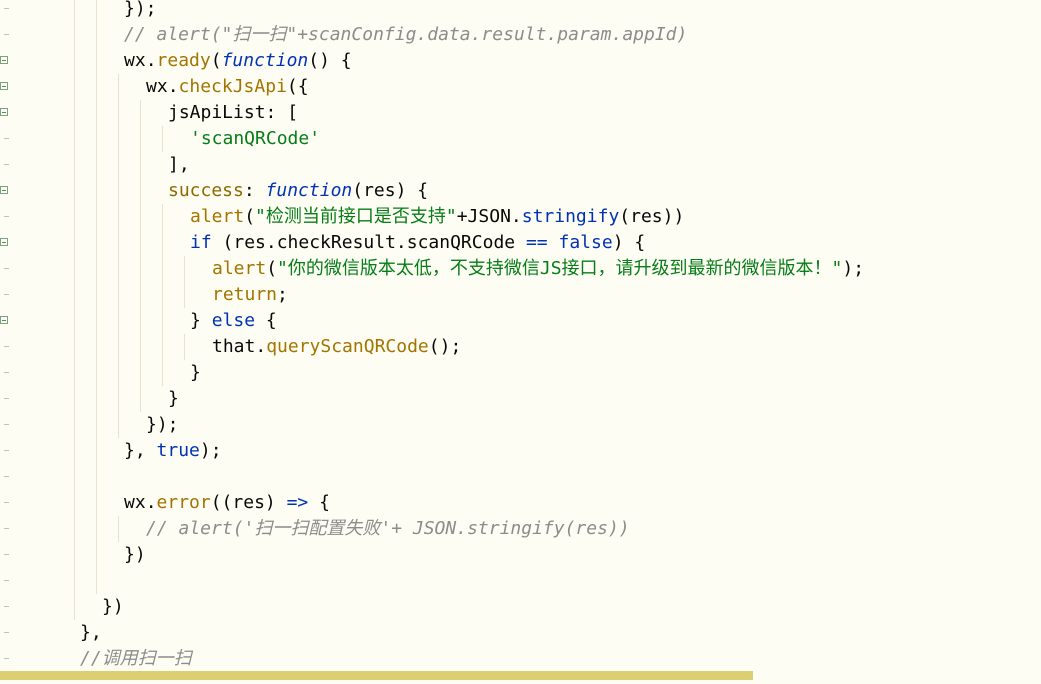 The width and height of the screenshot is (1041, 684). What do you see at coordinates (536, 242) in the screenshot?
I see `code-token: ==` at bounding box center [536, 242].